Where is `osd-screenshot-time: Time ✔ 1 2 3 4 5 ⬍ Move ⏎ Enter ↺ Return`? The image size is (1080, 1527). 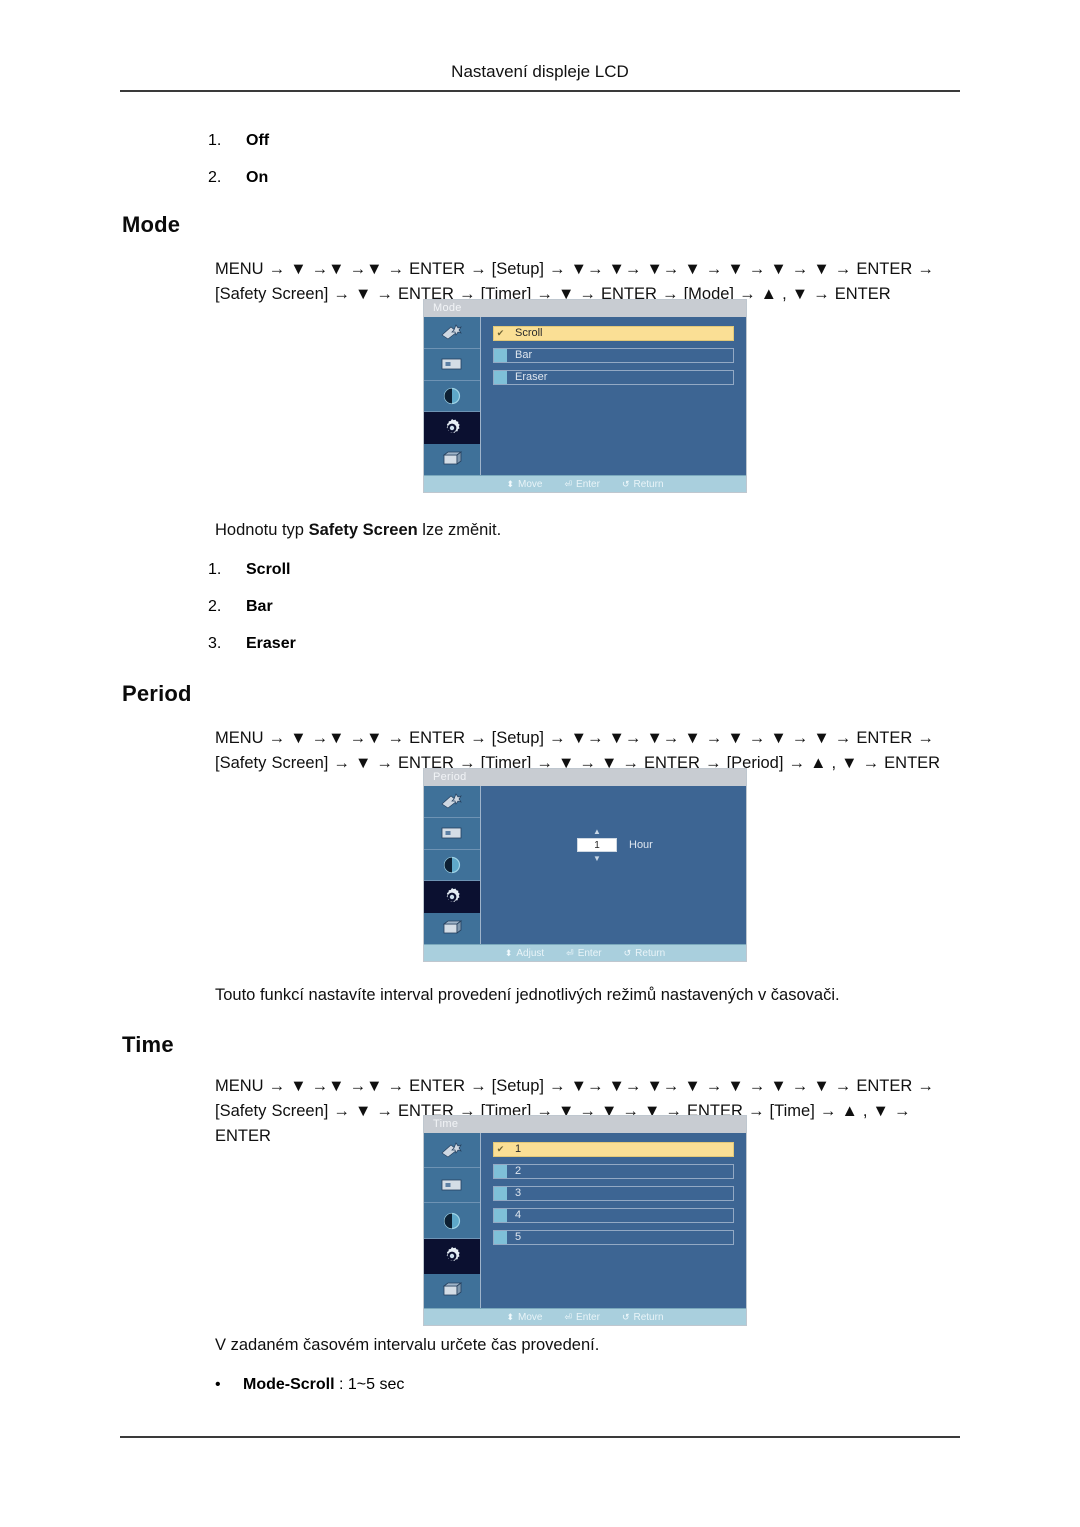
osd-screenshot-time: Time ✔ 1 2 3 4 5 ⬍ Move ⏎ Enter ↺ Return is located at coordinates (585, 1220).